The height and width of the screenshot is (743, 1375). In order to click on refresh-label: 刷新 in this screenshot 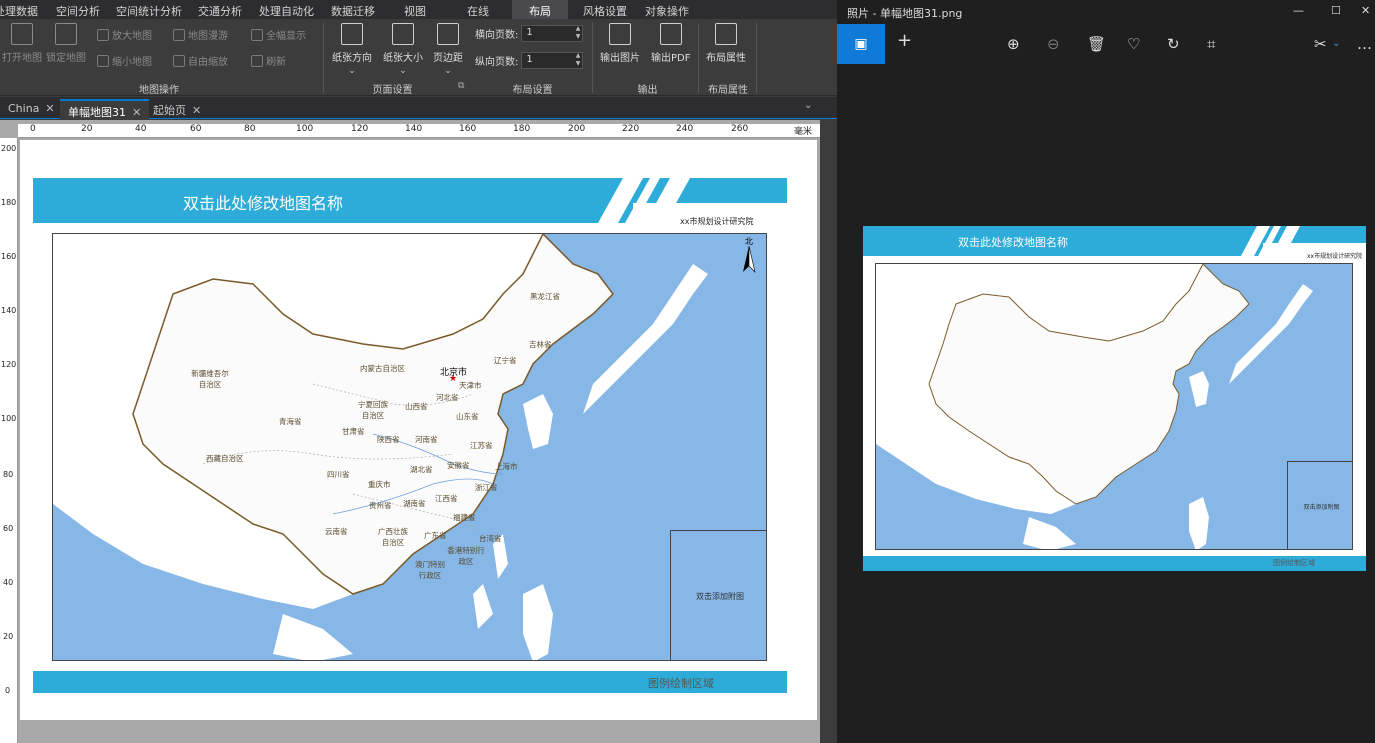, I will do `click(276, 62)`.